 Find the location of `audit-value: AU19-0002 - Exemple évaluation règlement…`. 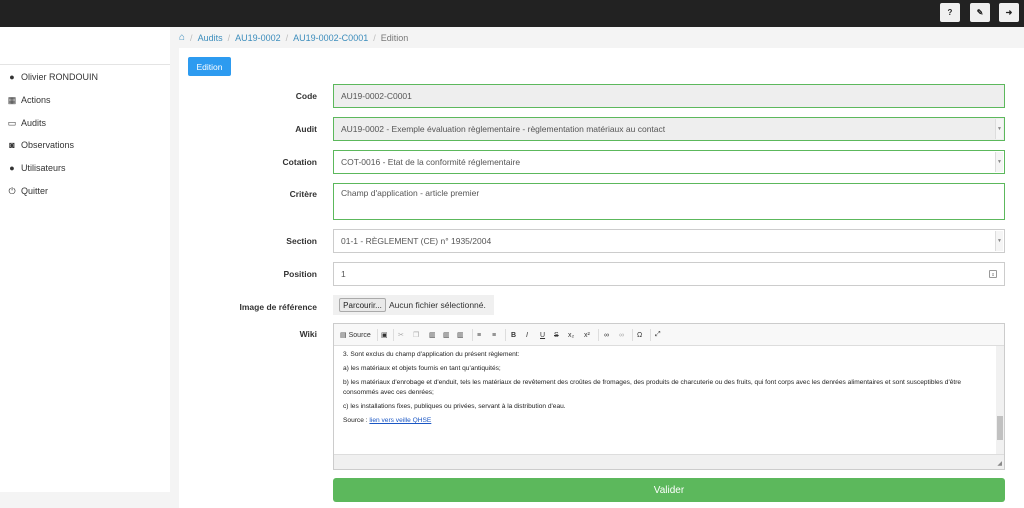

audit-value: AU19-0002 - Exemple évaluation règlement… is located at coordinates (503, 129).